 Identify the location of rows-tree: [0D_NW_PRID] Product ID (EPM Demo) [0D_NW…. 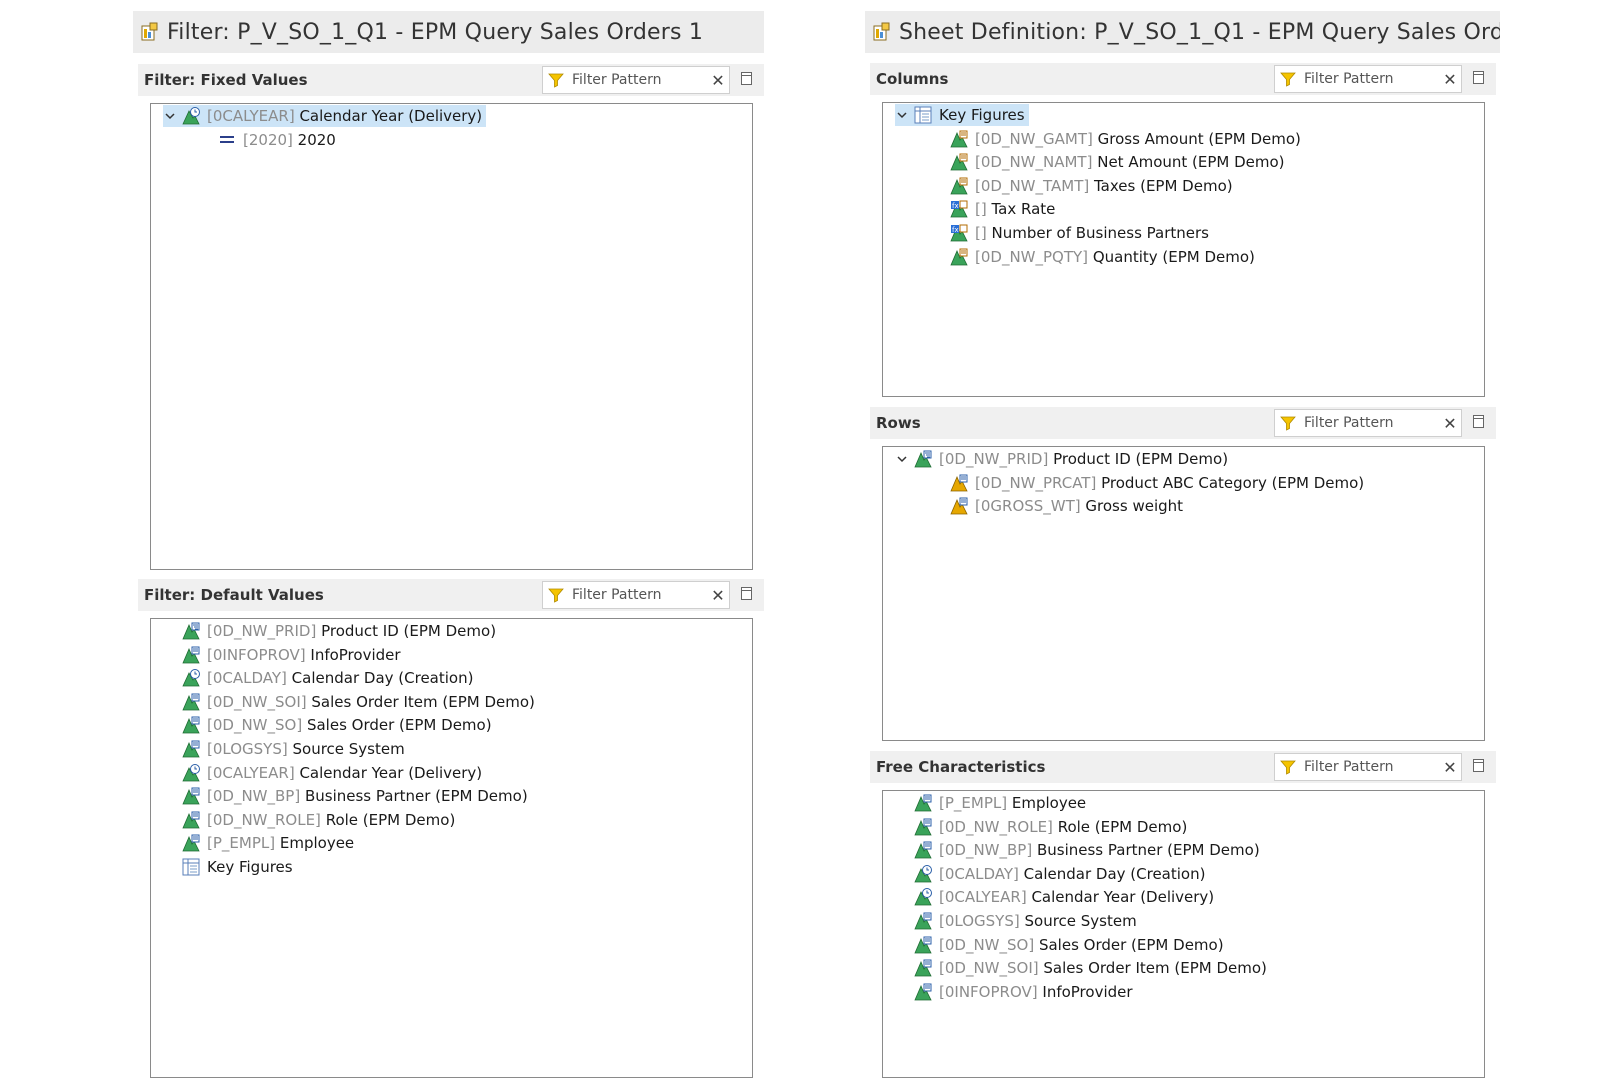
(1183, 593).